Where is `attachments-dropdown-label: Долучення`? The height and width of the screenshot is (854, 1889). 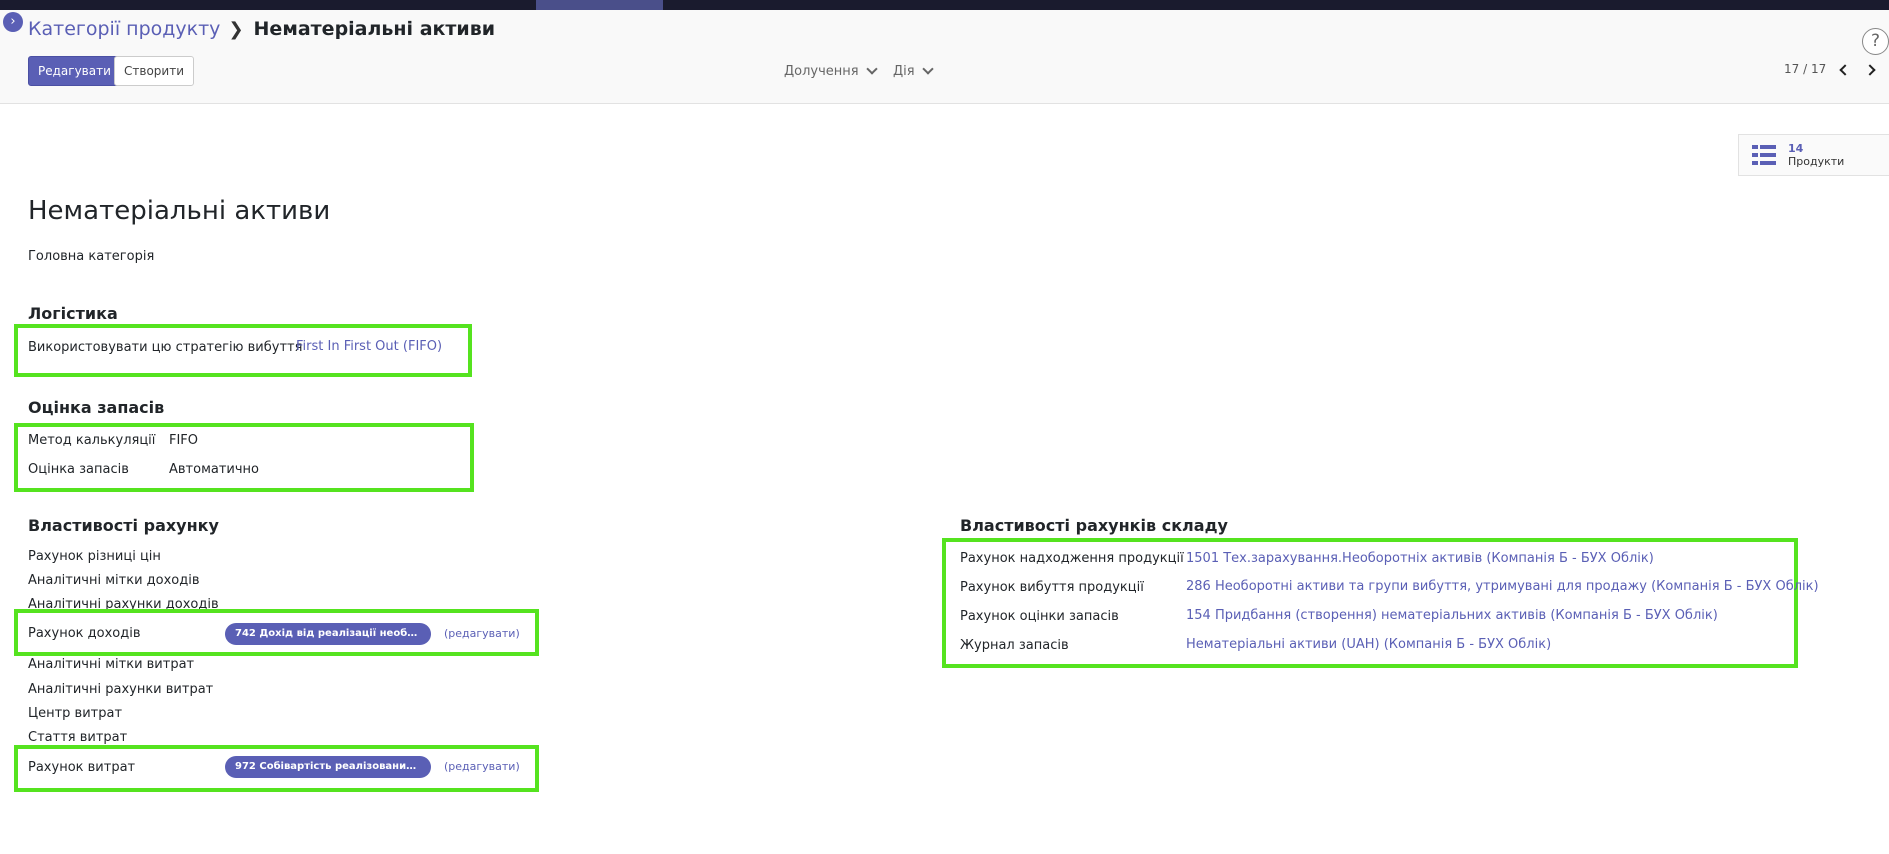 attachments-dropdown-label: Долучення is located at coordinates (821, 71).